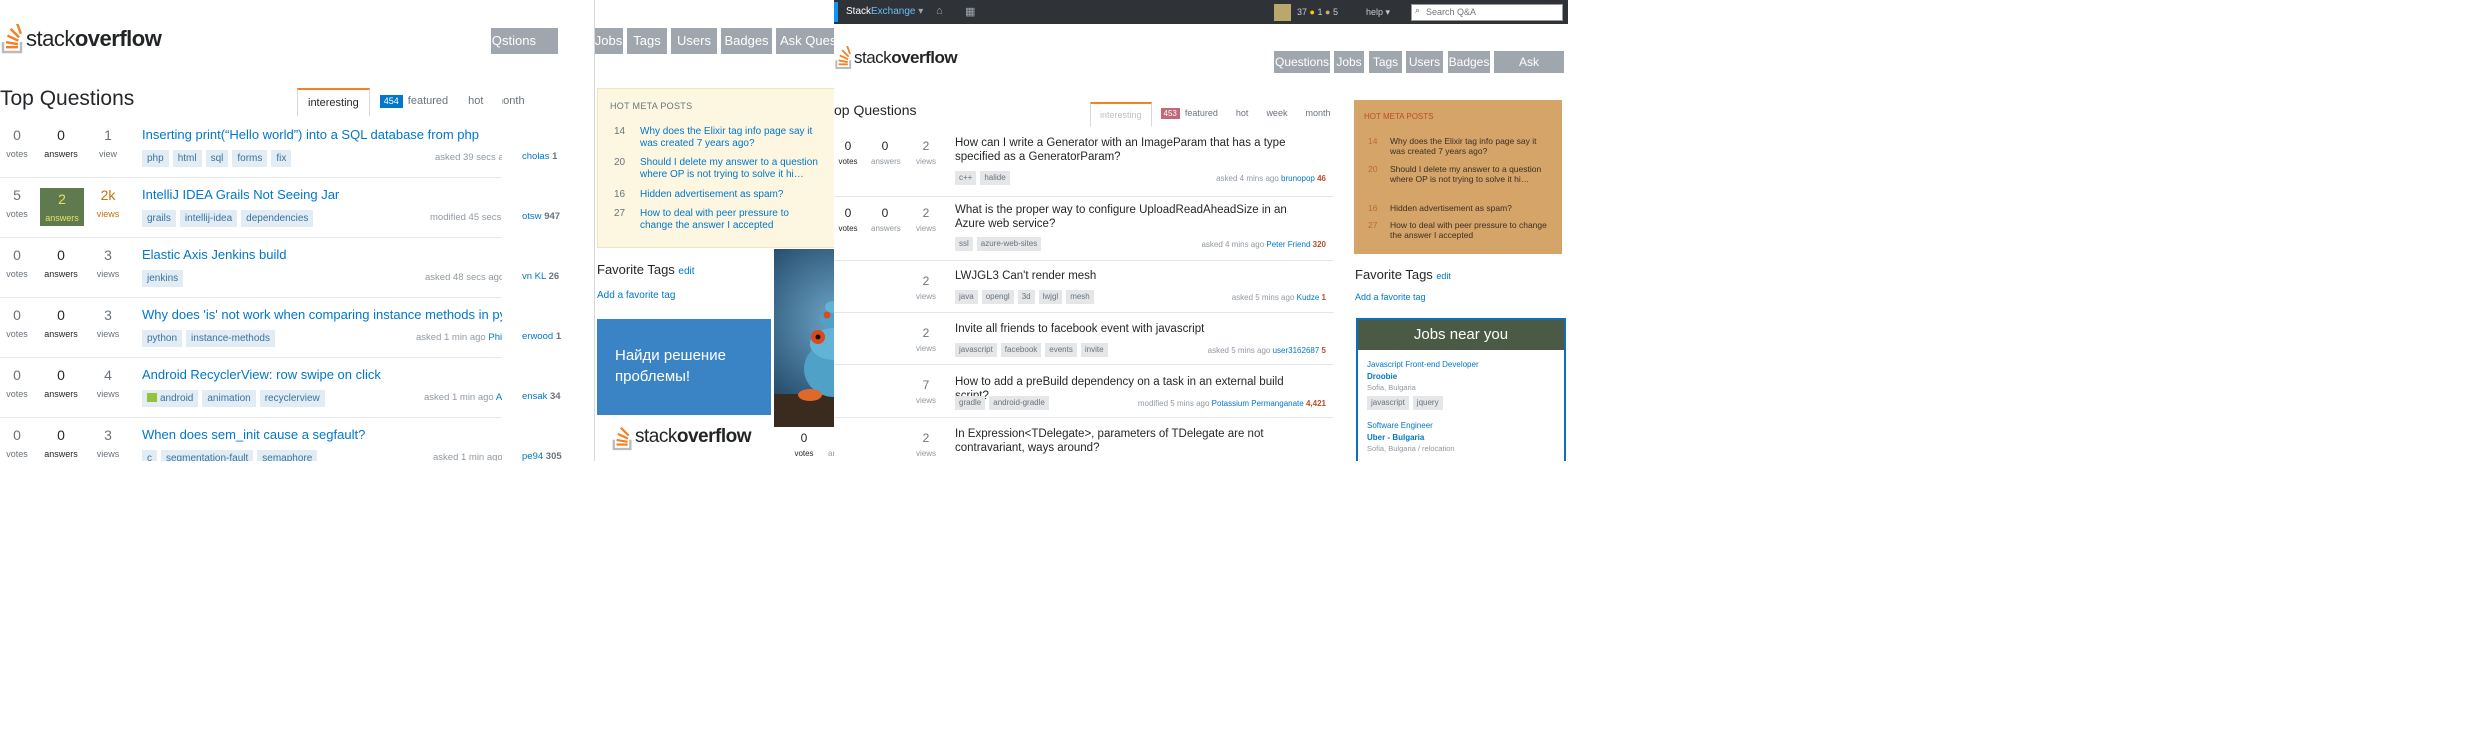 The image size is (2483, 730). I want to click on nav-tags: Tags, so click(1385, 62).